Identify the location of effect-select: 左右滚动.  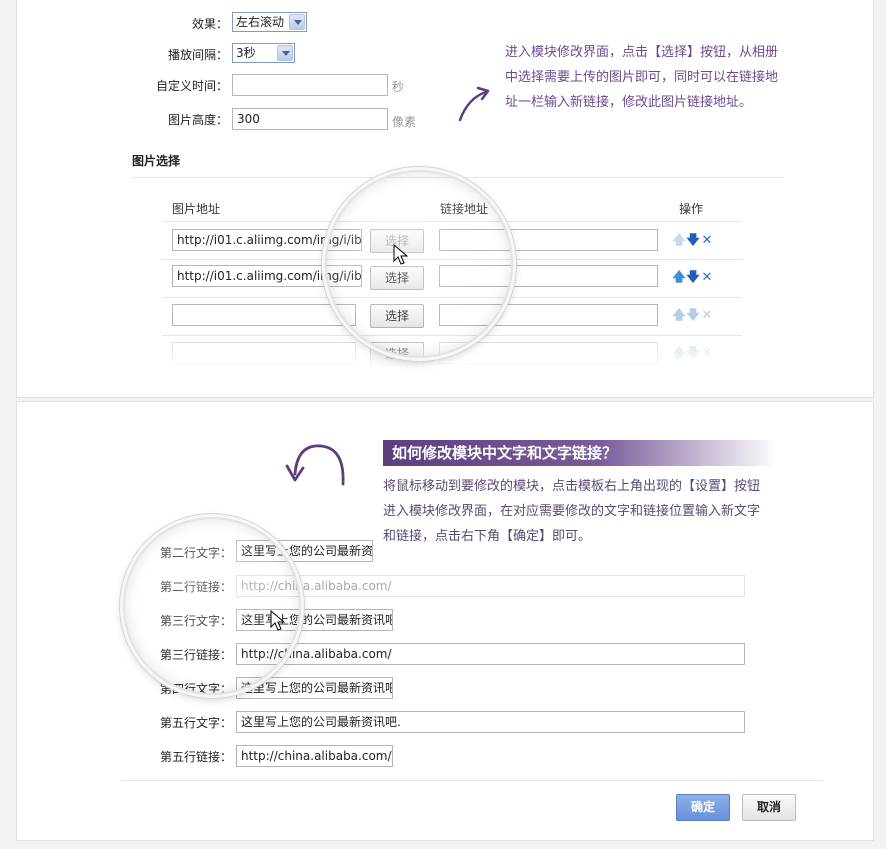
(269, 22).